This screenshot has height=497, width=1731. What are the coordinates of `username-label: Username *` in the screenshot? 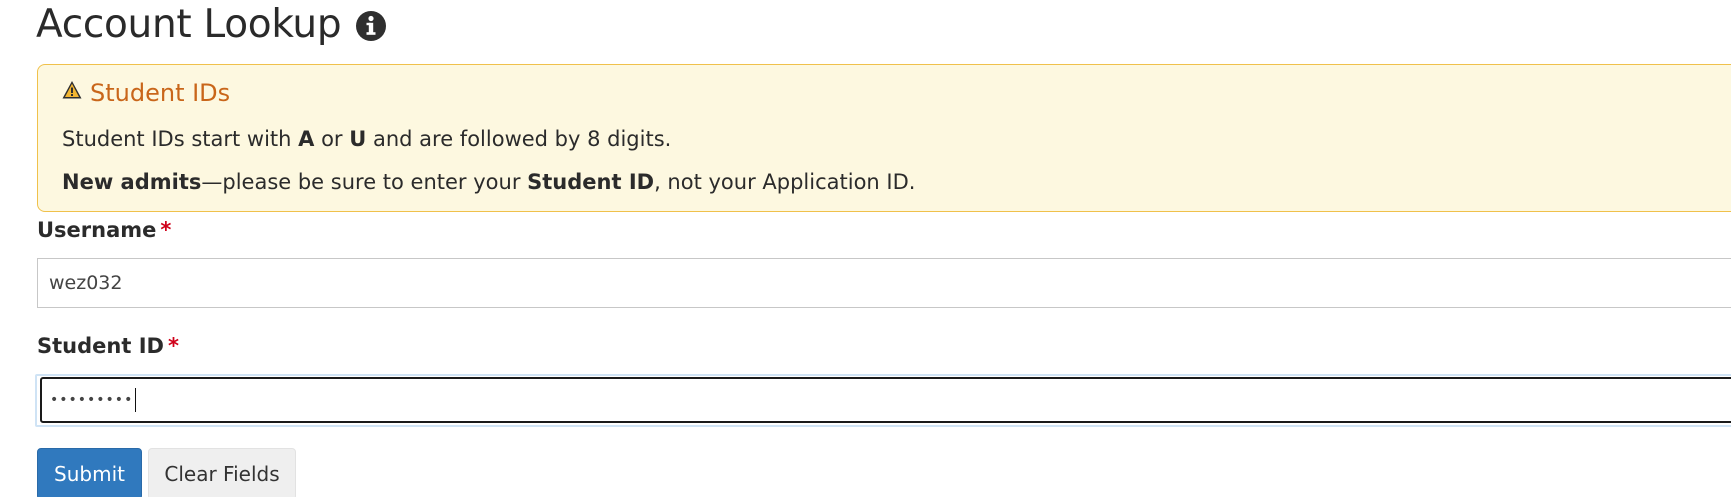 It's located at (104, 230).